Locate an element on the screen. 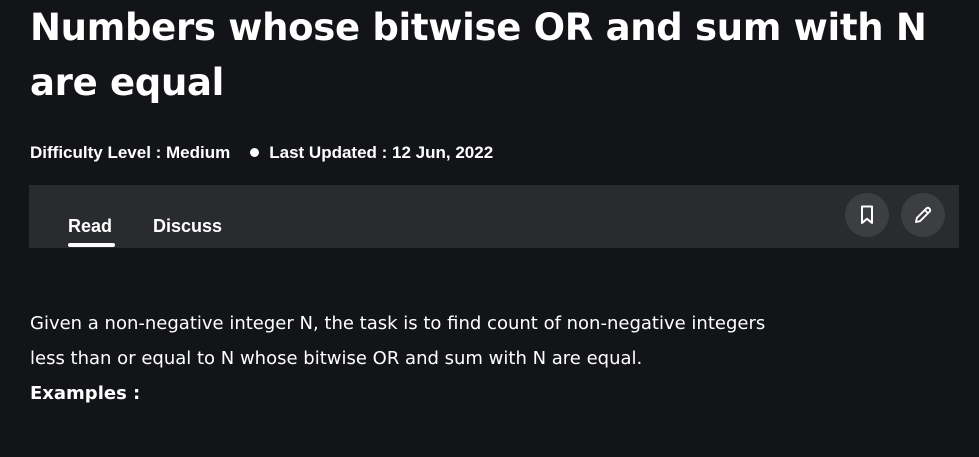 This screenshot has height=457, width=979. bookmark-button is located at coordinates (867, 215).